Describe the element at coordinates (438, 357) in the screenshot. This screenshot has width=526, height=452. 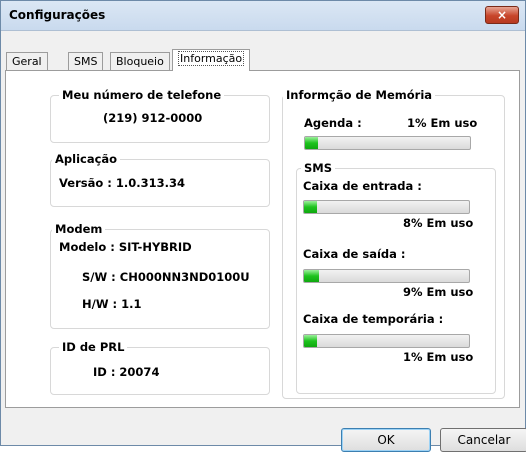
I see `temporary-usage: 1% Em uso` at that location.